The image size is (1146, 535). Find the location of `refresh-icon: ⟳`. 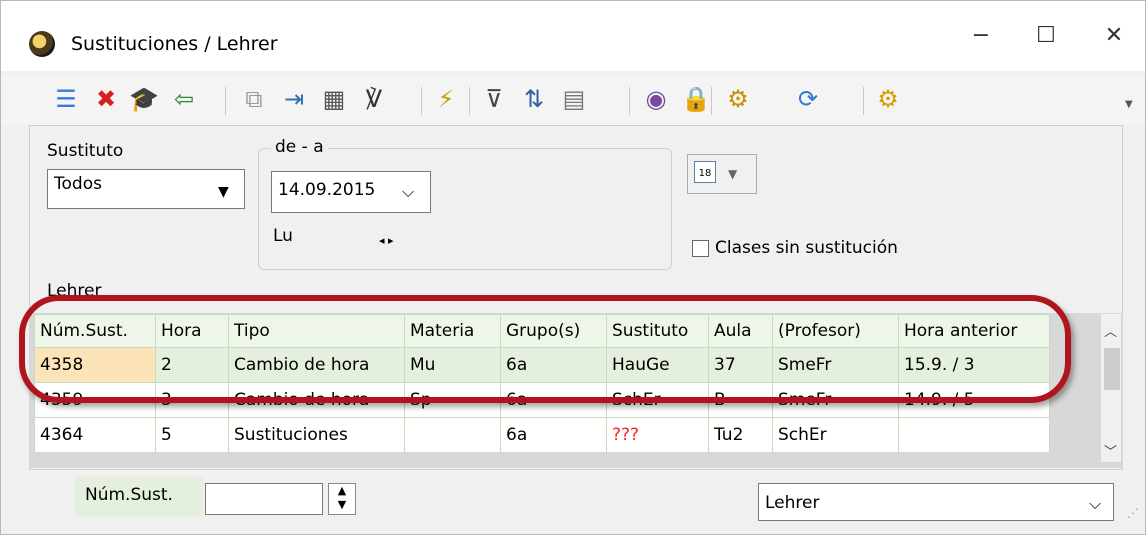

refresh-icon: ⟳ is located at coordinates (808, 99).